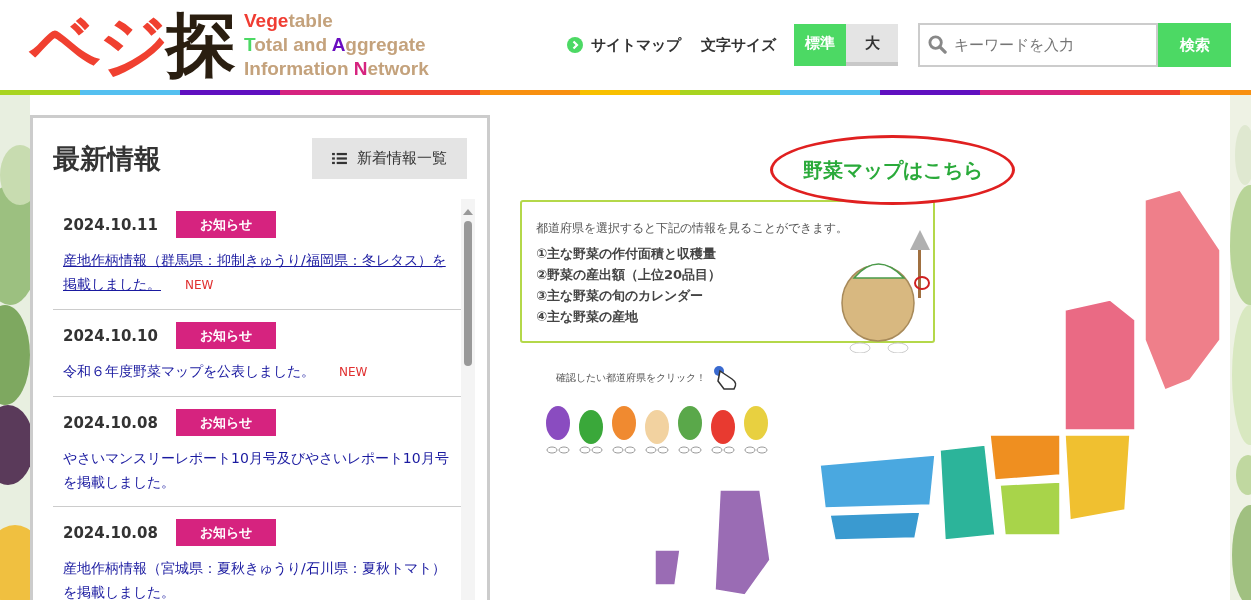 Image resolution: width=1251 pixels, height=600 pixels. I want to click on scroll-up-icon, so click(468, 212).